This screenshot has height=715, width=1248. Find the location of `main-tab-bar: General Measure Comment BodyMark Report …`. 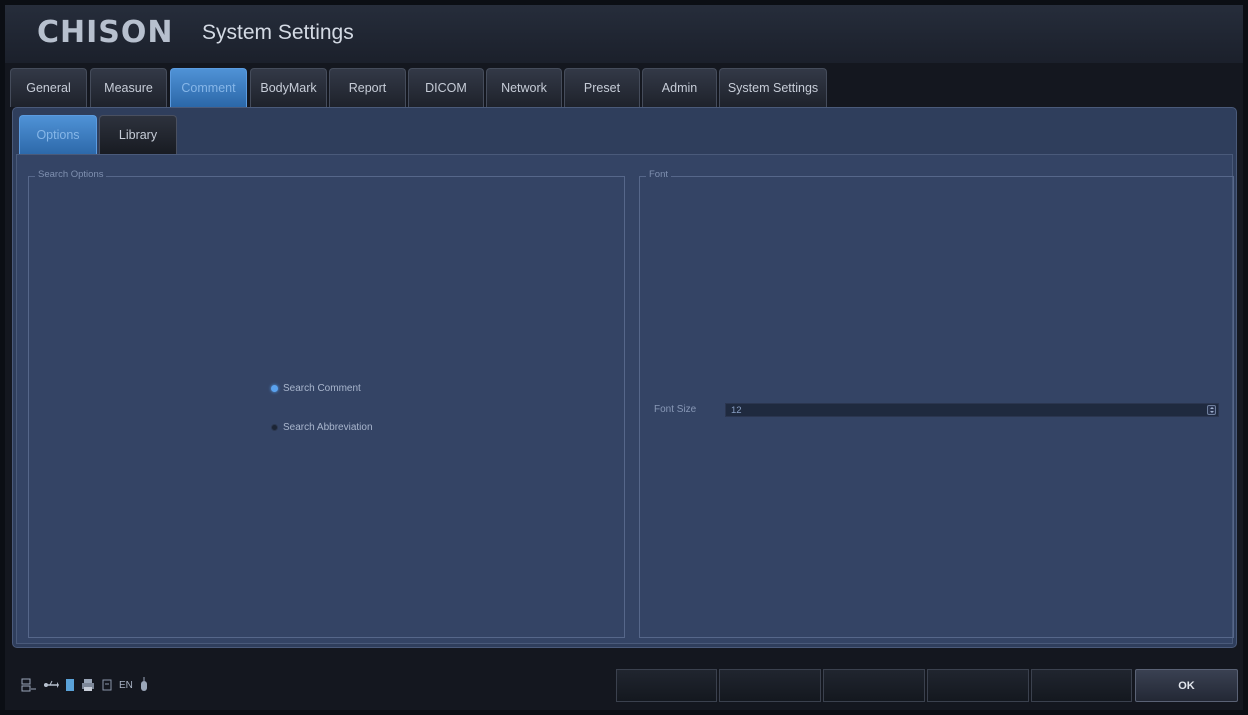

main-tab-bar: General Measure Comment BodyMark Report … is located at coordinates (625, 88).